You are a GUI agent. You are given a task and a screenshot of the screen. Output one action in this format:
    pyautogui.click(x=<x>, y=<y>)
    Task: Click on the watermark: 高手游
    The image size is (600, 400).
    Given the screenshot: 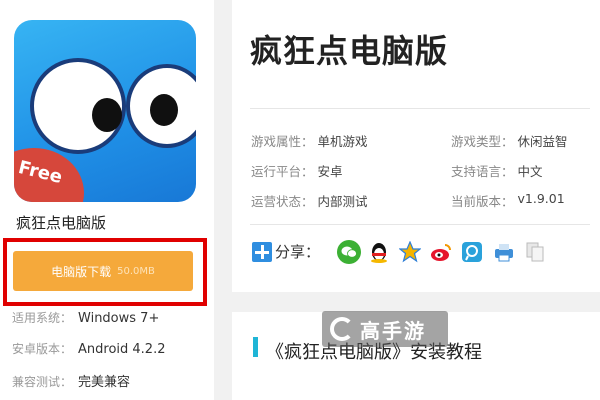 What is the action you would take?
    pyautogui.click(x=385, y=329)
    